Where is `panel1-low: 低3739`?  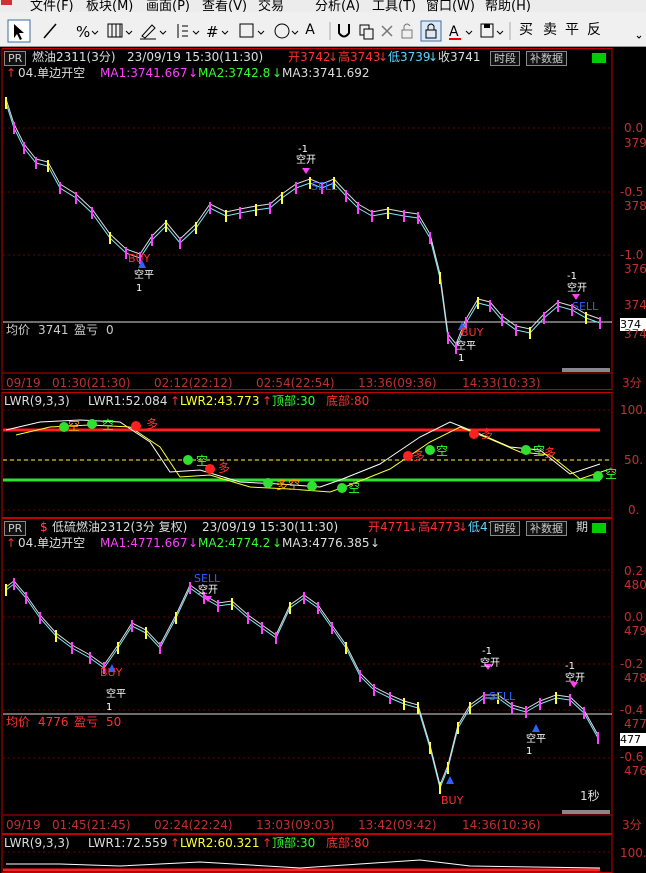
panel1-low: 低3739 is located at coordinates (409, 57).